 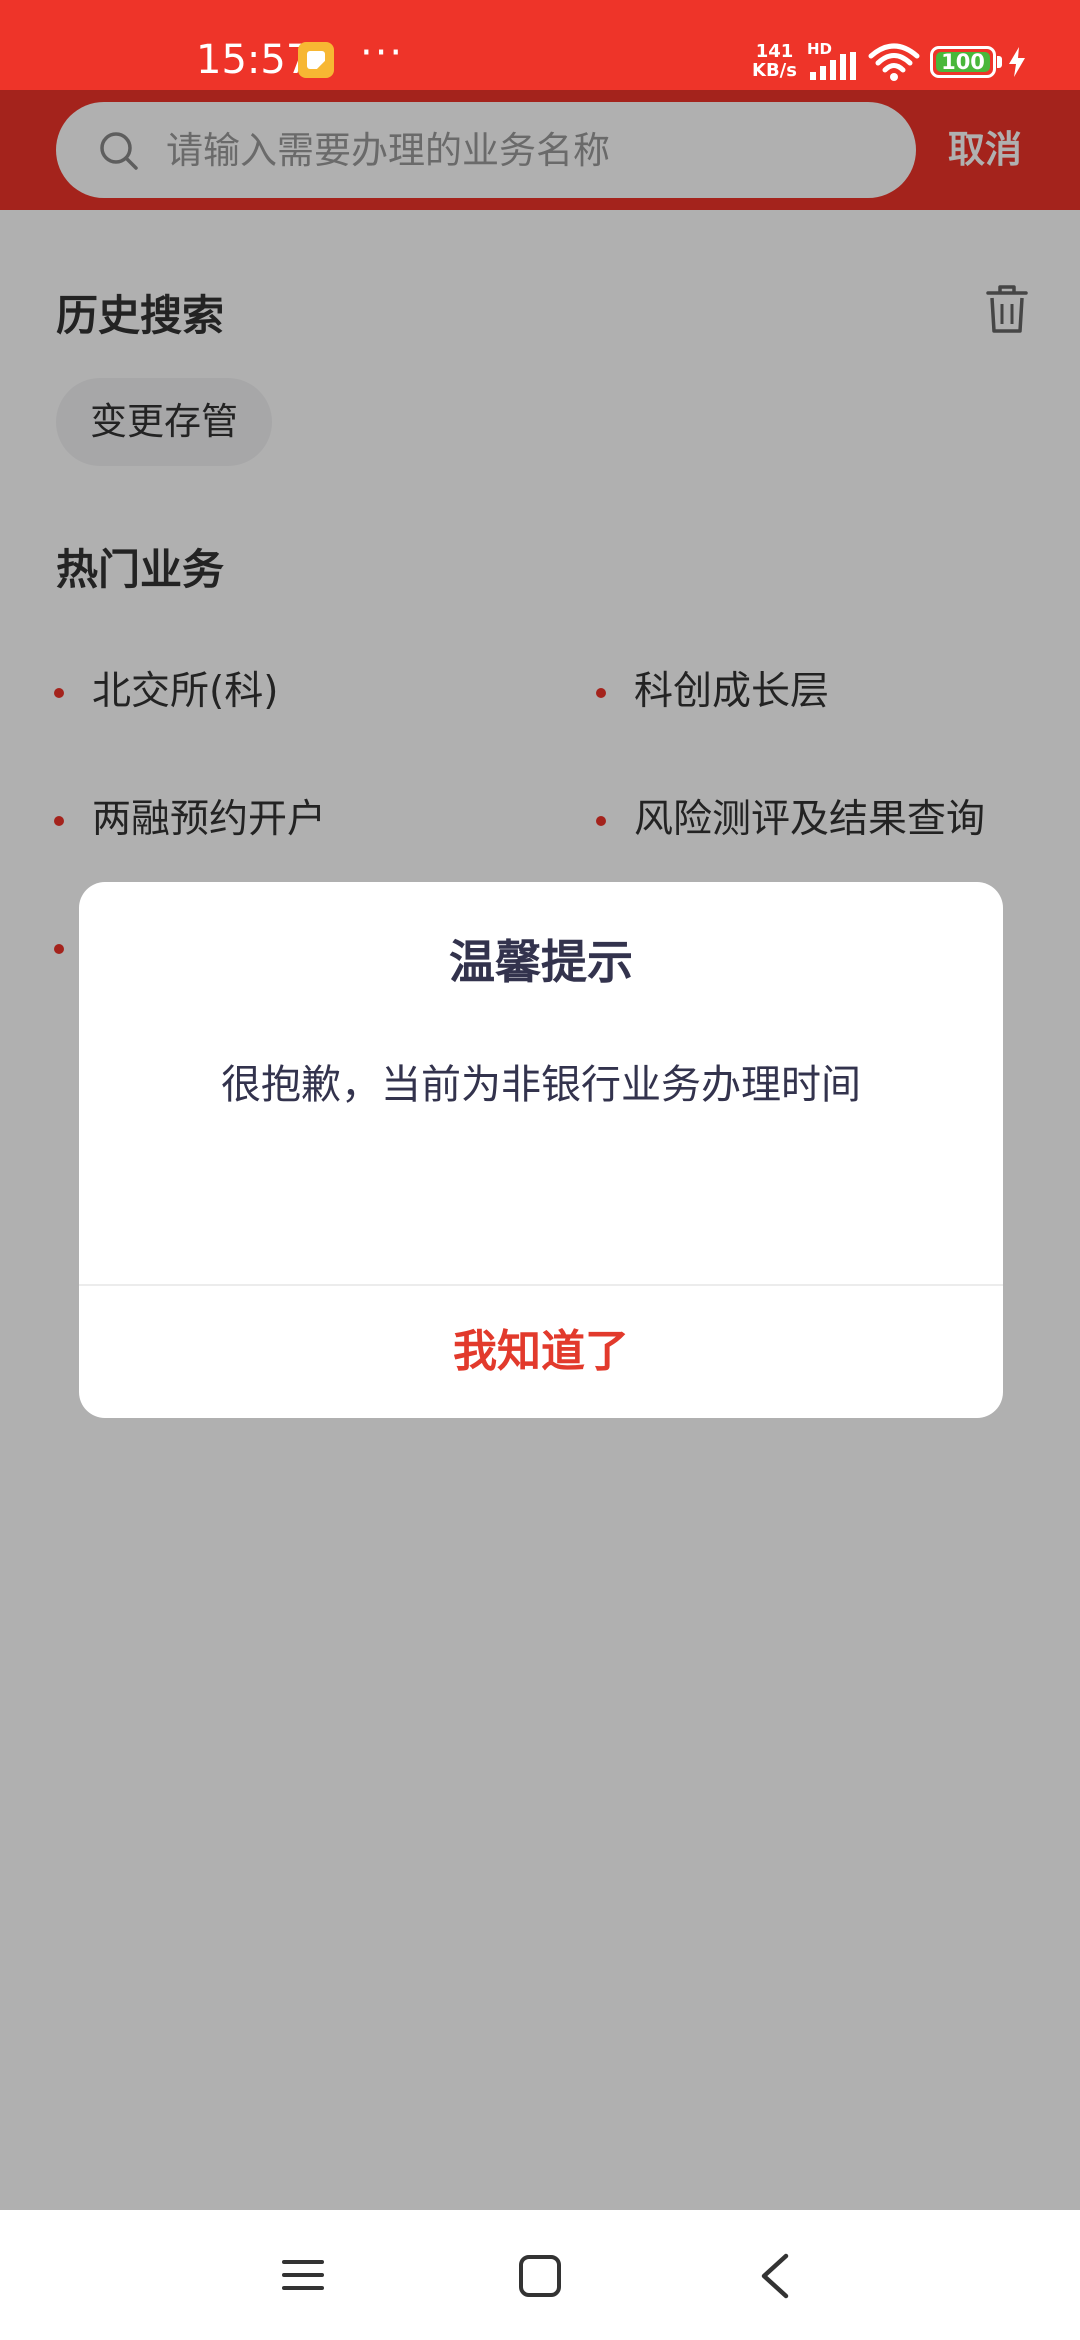 What do you see at coordinates (963, 62) in the screenshot?
I see `battery-level: 100` at bounding box center [963, 62].